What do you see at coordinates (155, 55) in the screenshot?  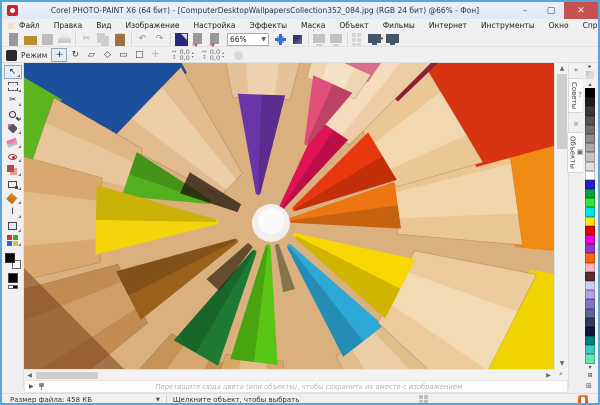 I see `anchor-point-button: ✛` at bounding box center [155, 55].